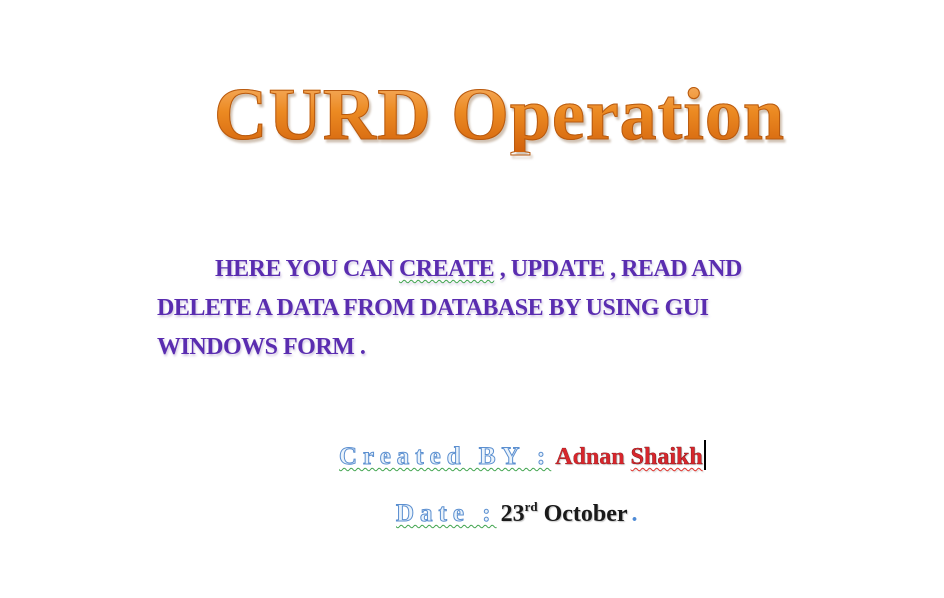 The width and height of the screenshot is (944, 598). Describe the element at coordinates (499, 115) in the screenshot. I see `page-title: CURD Operation` at that location.